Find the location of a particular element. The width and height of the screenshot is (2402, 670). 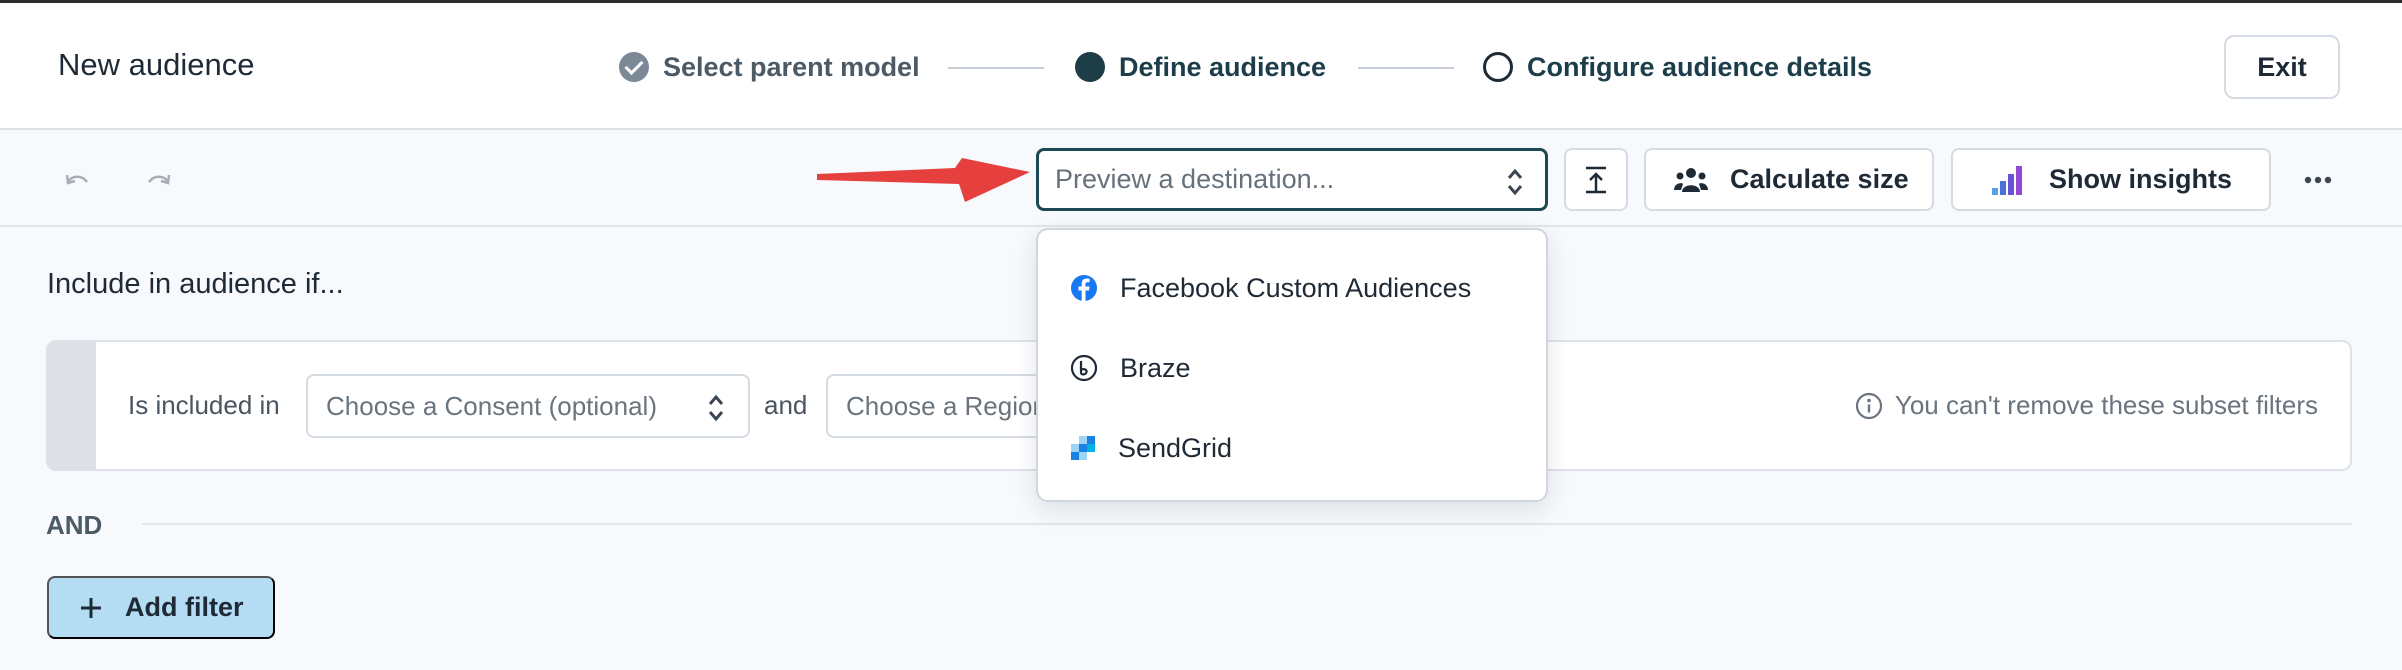

is-included-label: Is included in is located at coordinates (204, 405).